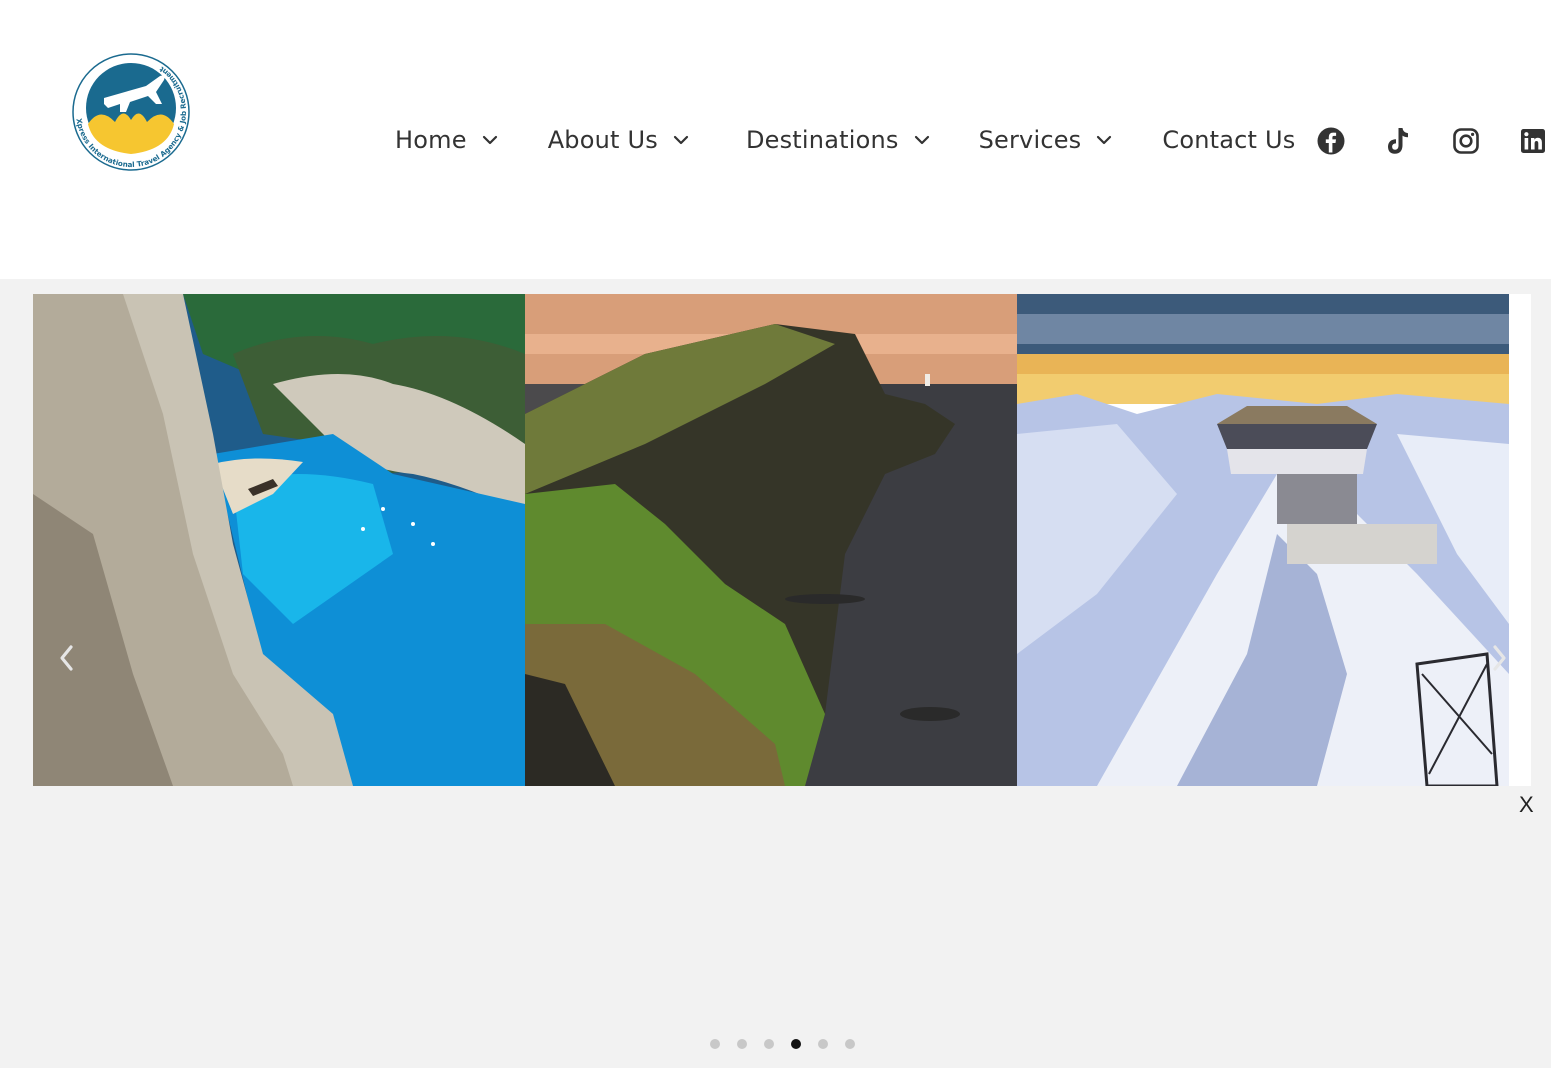  I want to click on carousel-prev-button, so click(67, 658).